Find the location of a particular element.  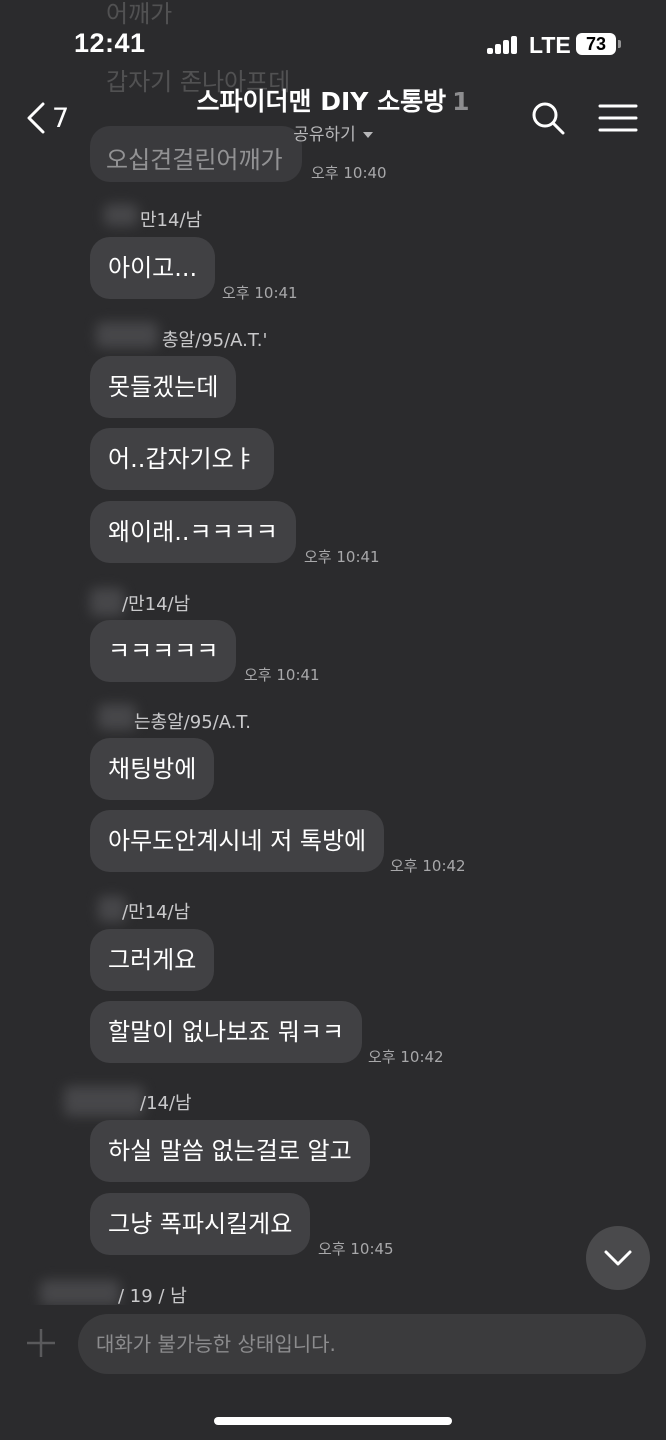

sender-name: /14/남 is located at coordinates (166, 1103).